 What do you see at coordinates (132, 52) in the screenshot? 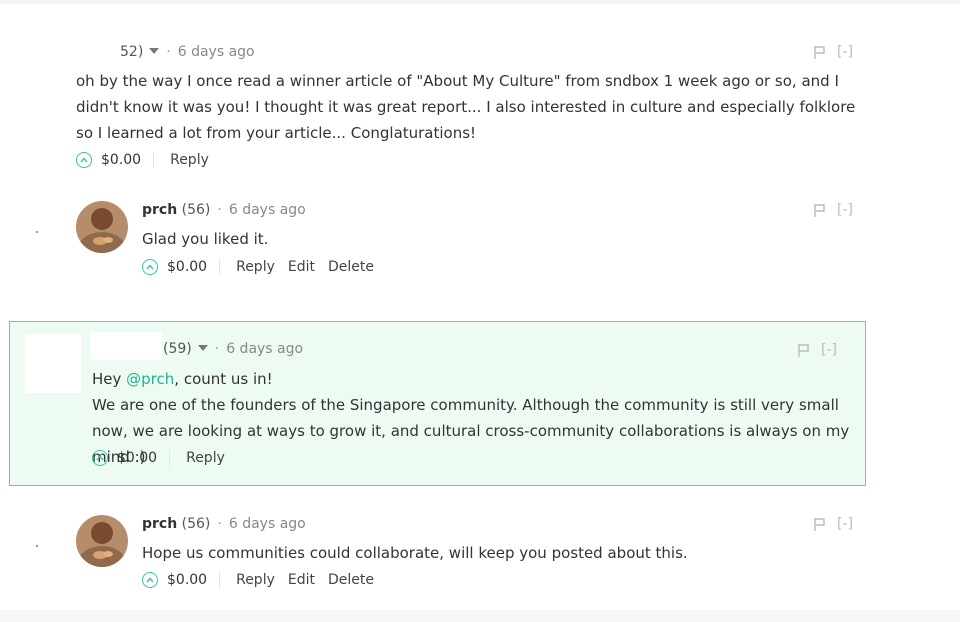
I see `author-reputation: 52)` at bounding box center [132, 52].